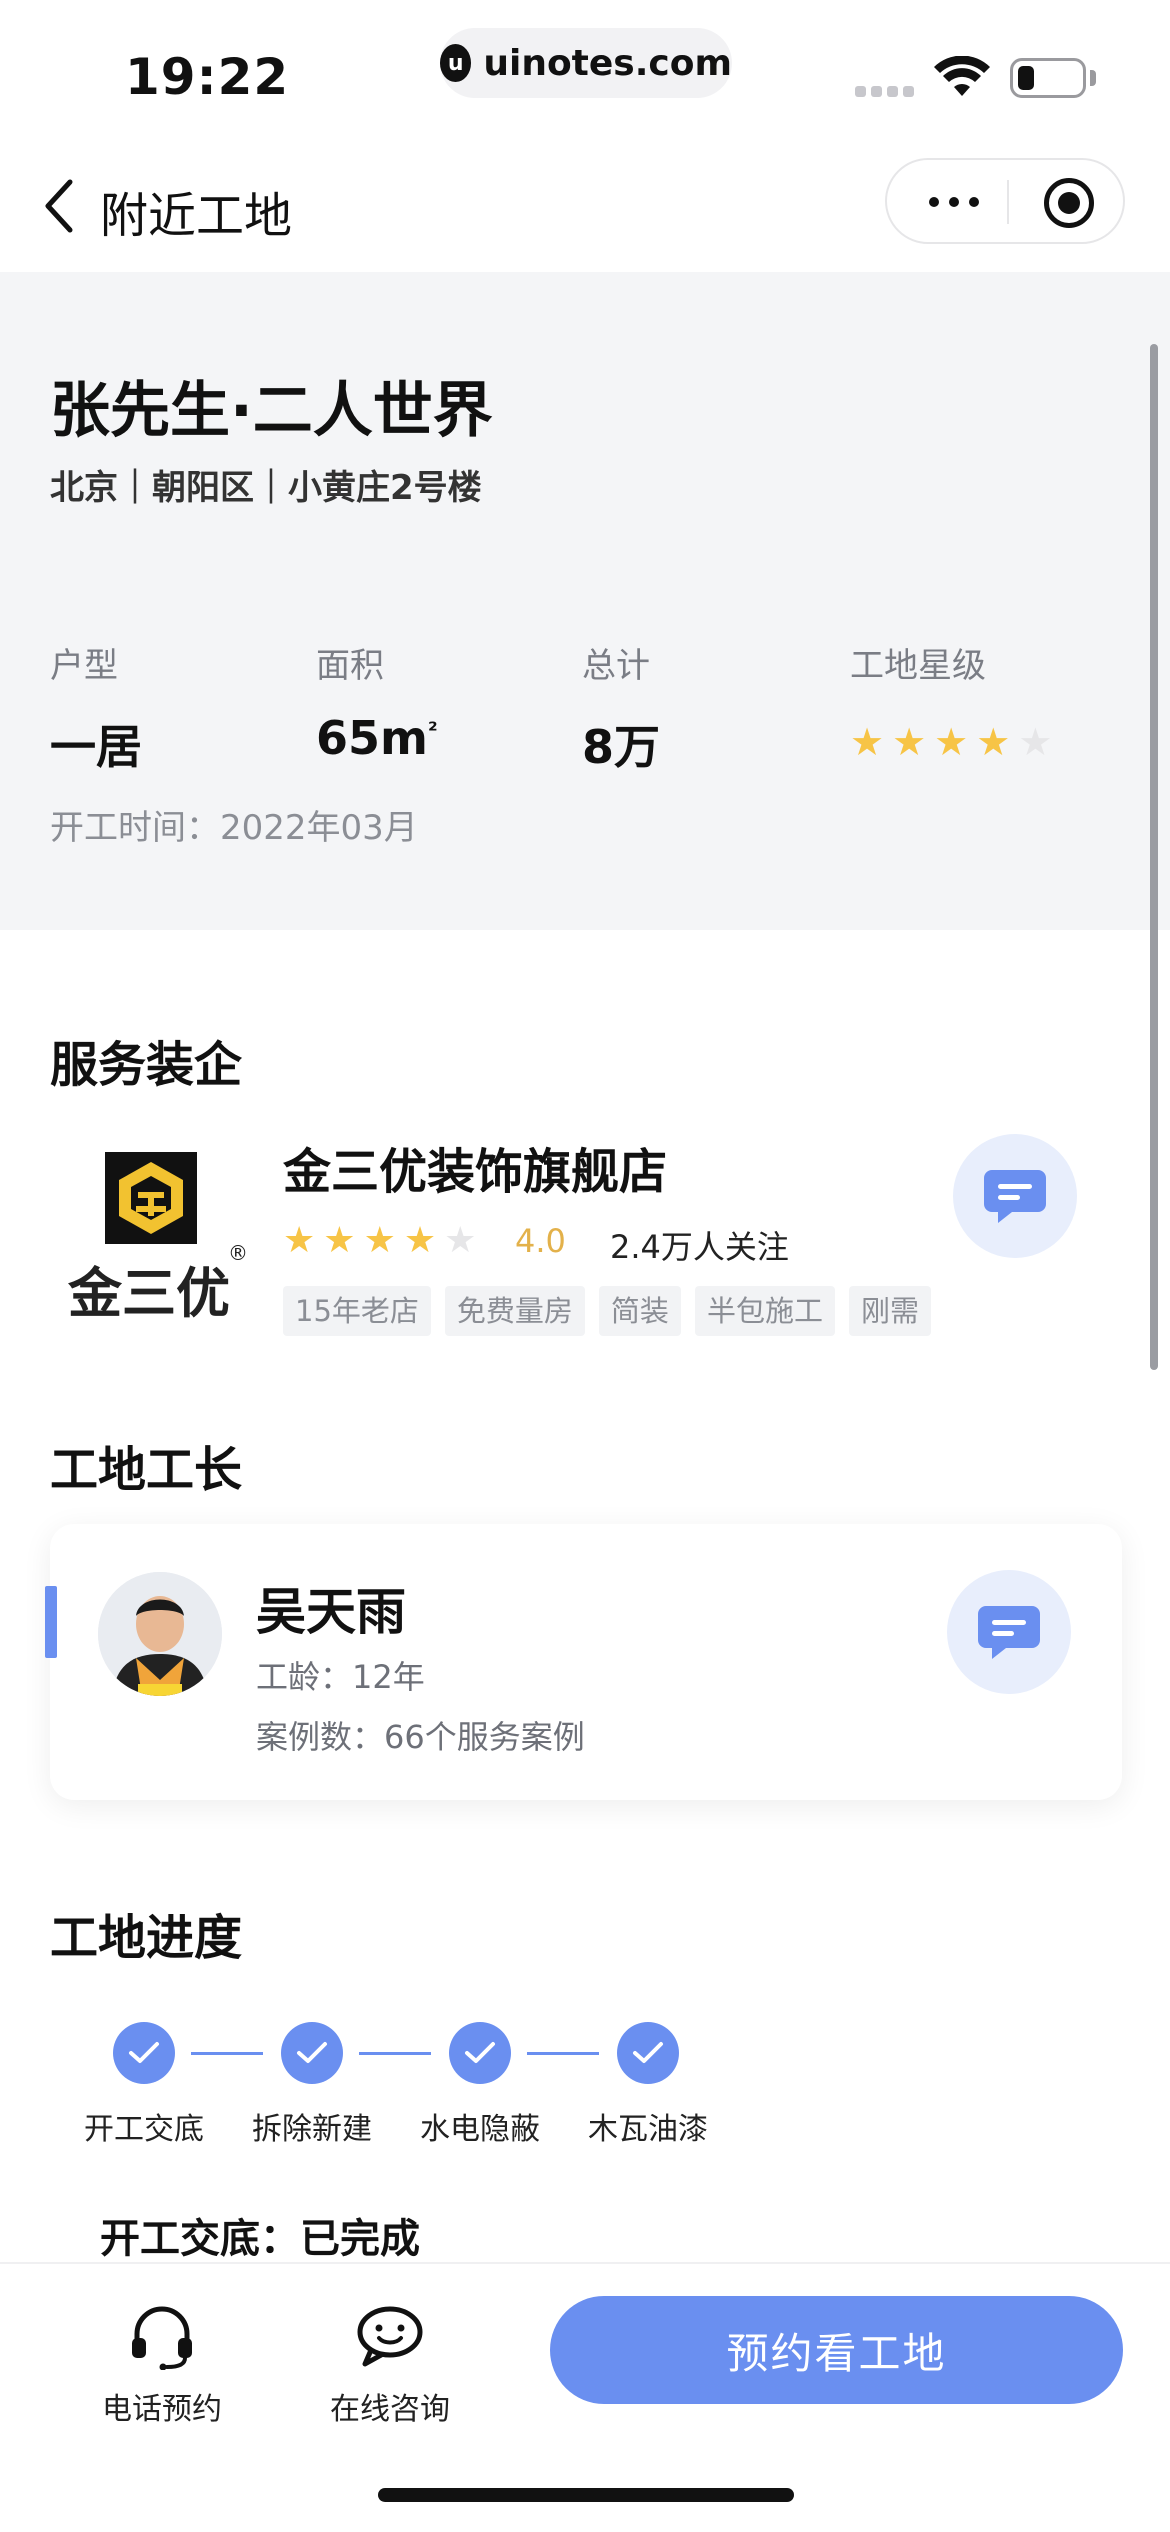  What do you see at coordinates (146, 1938) in the screenshot?
I see `section-title-progress: 工地进度` at bounding box center [146, 1938].